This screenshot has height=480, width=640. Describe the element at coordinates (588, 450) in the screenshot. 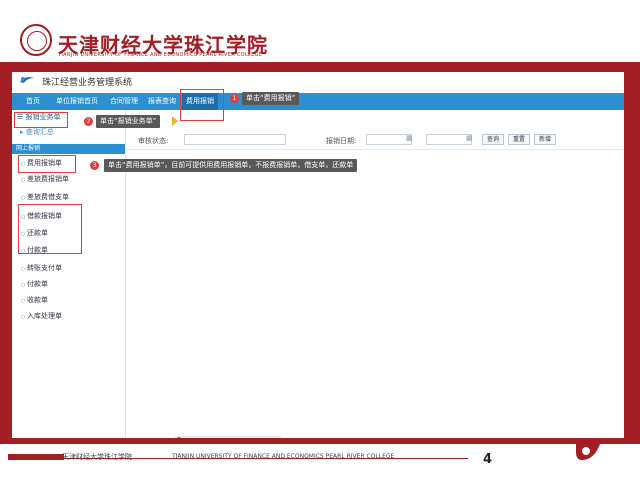

I see `corner-ornament-icon` at that location.